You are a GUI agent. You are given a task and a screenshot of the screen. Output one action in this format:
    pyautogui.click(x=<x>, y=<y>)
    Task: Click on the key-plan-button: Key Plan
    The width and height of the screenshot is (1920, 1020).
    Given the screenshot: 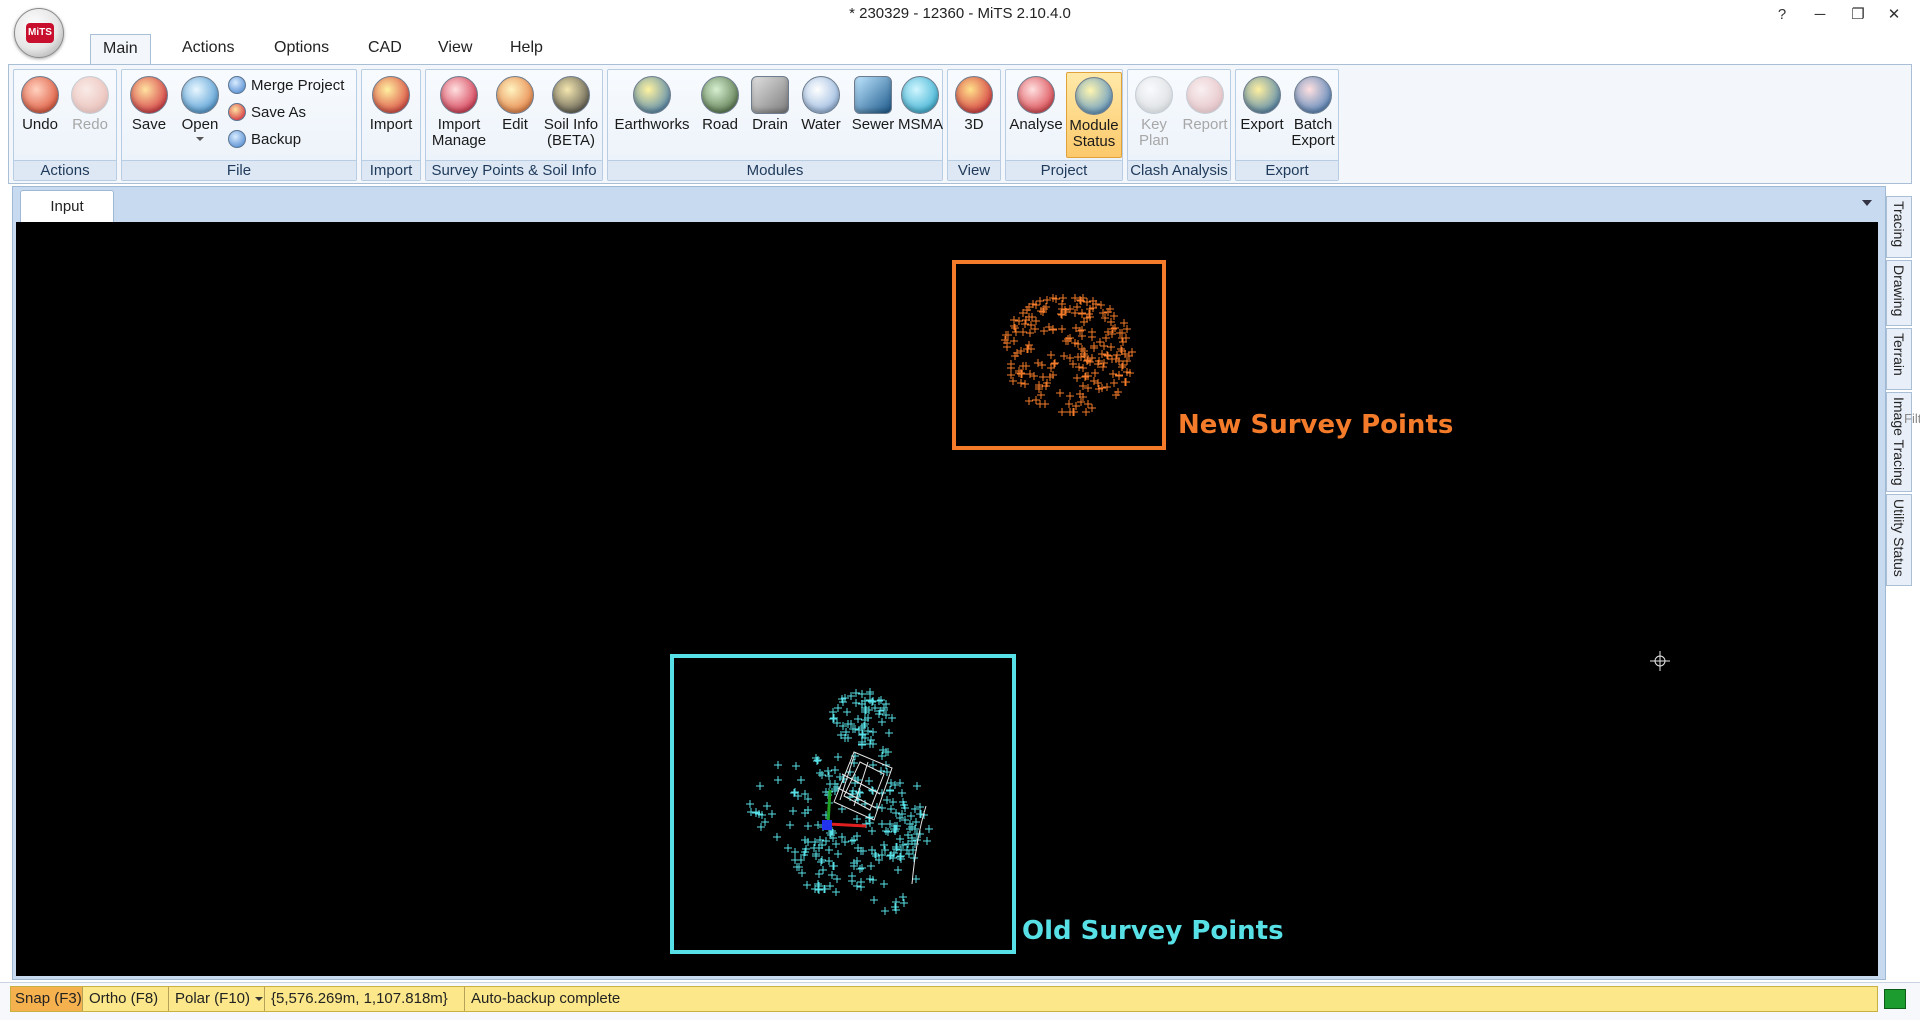 What is the action you would take?
    pyautogui.click(x=1154, y=115)
    